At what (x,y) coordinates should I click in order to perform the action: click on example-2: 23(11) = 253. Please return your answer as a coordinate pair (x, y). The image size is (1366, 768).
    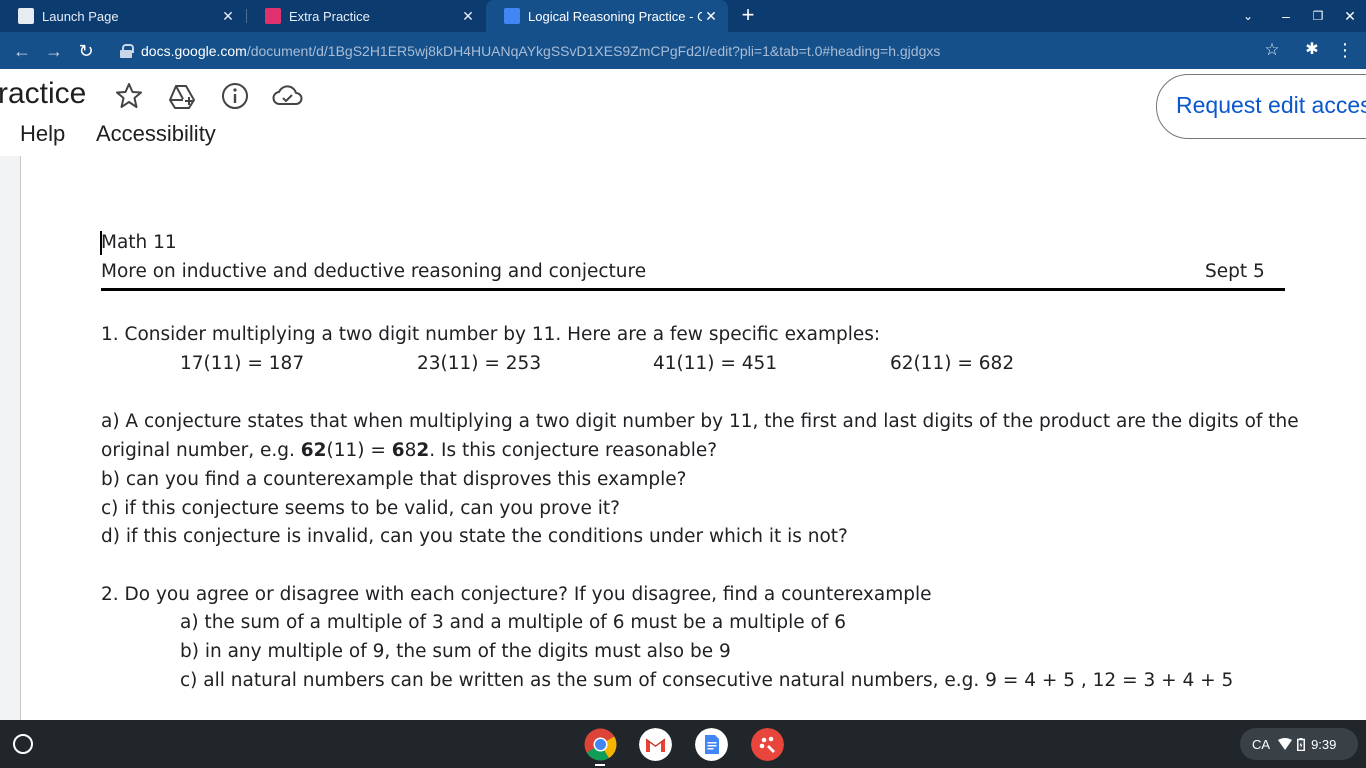
    Looking at the image, I should click on (479, 363).